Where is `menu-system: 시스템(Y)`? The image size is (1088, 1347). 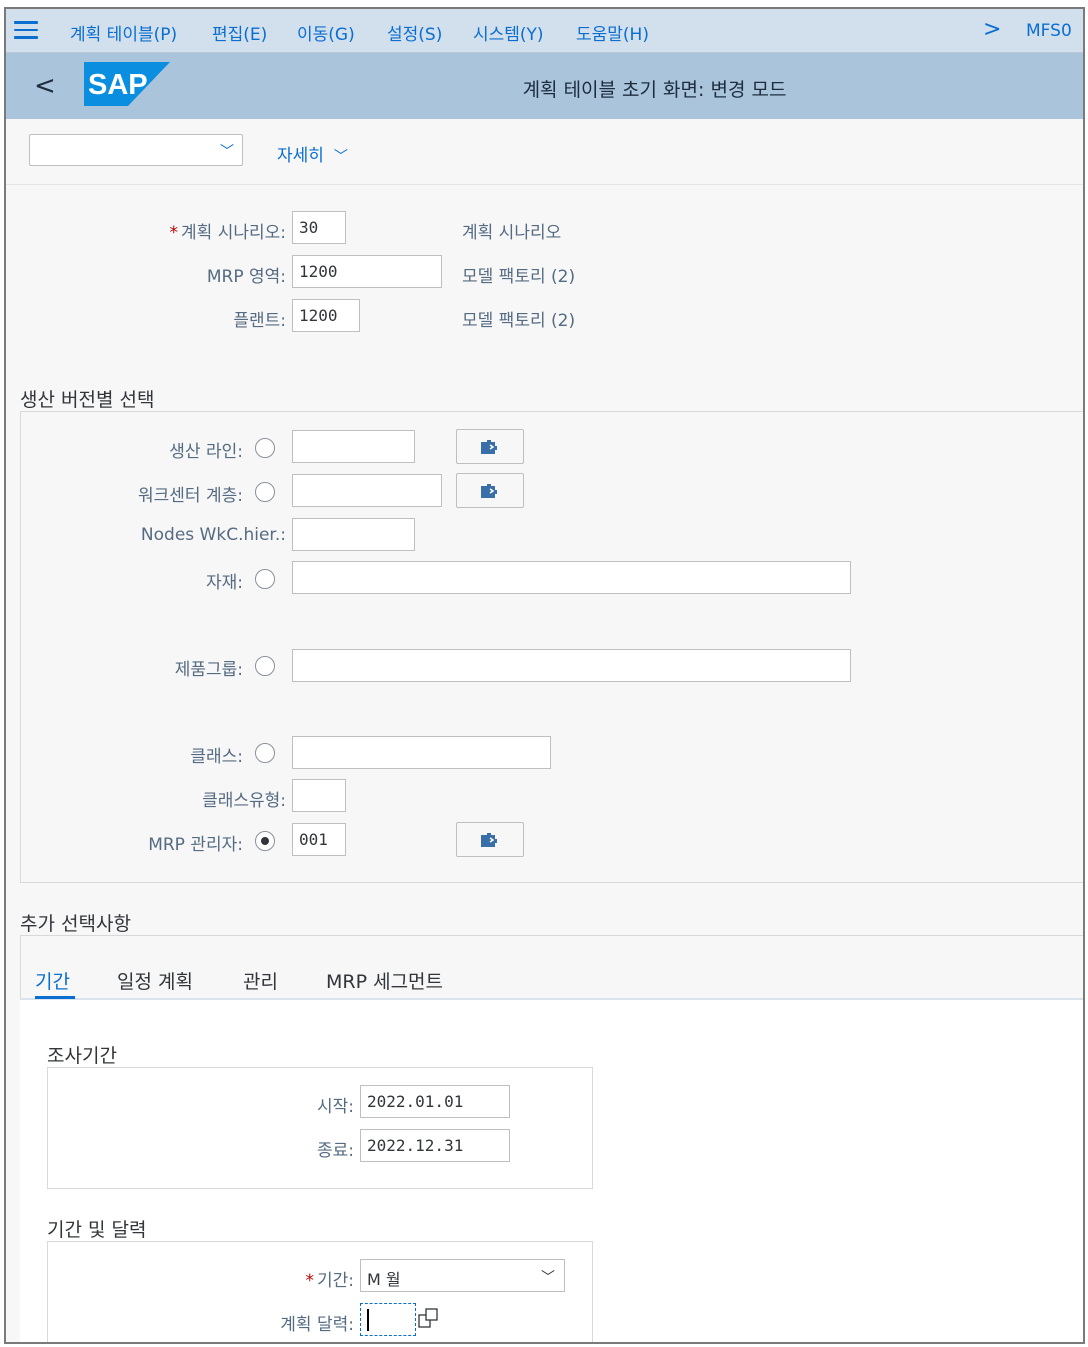
menu-system: 시스템(Y) is located at coordinates (508, 32).